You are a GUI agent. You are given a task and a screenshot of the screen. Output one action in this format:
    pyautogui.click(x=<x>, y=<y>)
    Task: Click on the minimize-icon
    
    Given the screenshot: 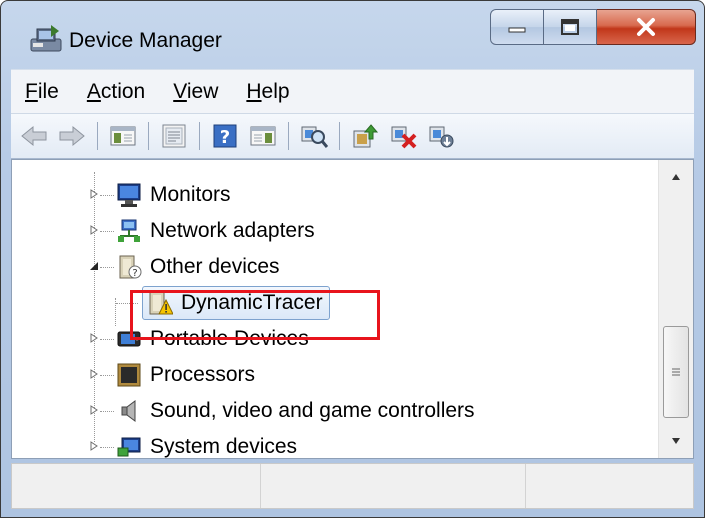 What is the action you would take?
    pyautogui.click(x=517, y=30)
    